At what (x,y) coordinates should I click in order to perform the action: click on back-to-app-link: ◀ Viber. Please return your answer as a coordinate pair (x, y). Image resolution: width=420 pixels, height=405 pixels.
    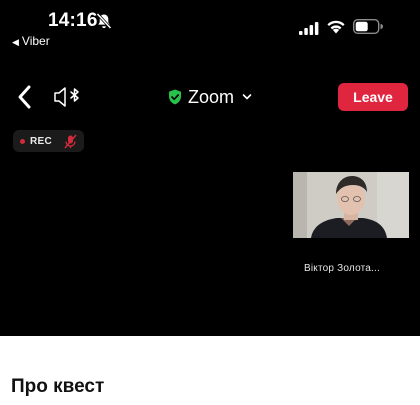
    Looking at the image, I should click on (31, 41).